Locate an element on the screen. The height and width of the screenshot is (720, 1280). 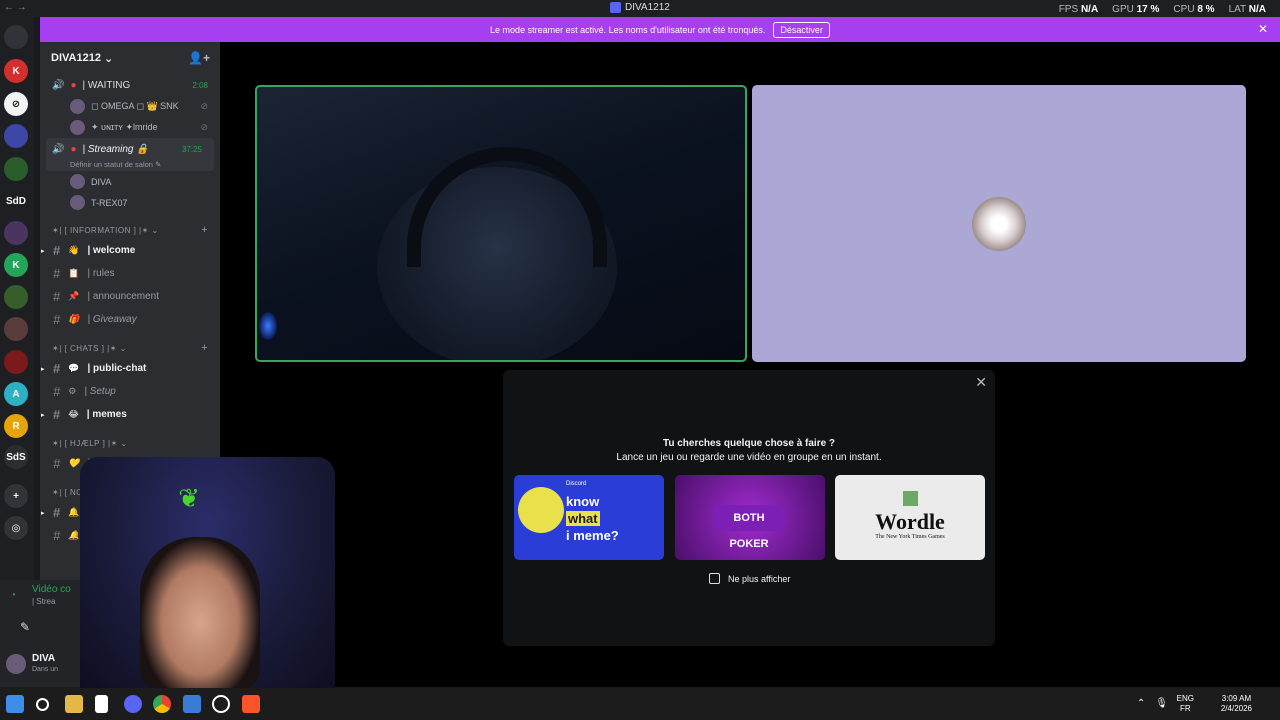
voice-channel: 🔊 ● | WAITING 2:08 is located at coordinates (130, 85).